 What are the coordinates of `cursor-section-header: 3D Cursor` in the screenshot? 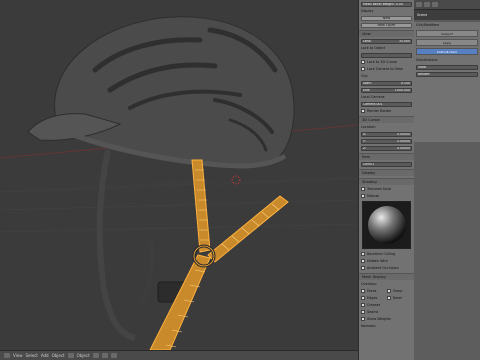 It's located at (386, 119).